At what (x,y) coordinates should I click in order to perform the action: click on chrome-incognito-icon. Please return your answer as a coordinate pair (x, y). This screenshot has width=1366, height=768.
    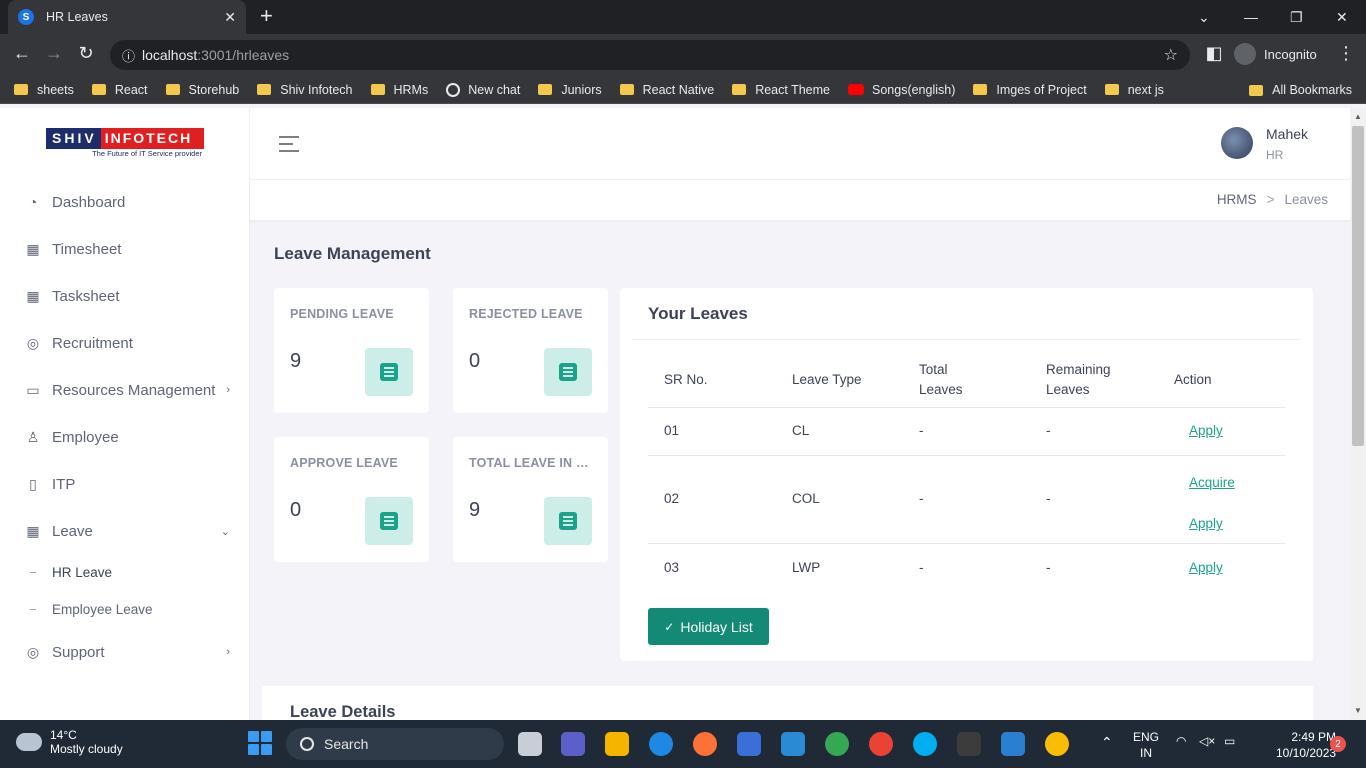
    Looking at the image, I should click on (881, 744).